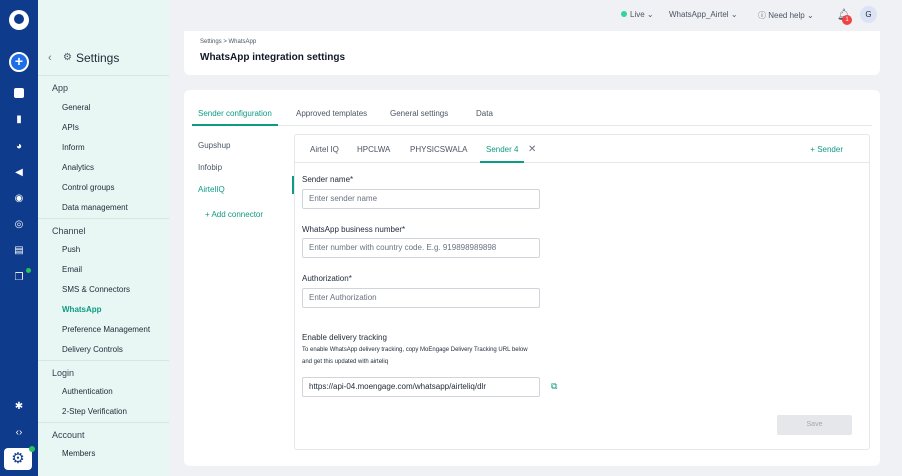 The height and width of the screenshot is (476, 902). What do you see at coordinates (868, 14) in the screenshot?
I see `avatar: G` at bounding box center [868, 14].